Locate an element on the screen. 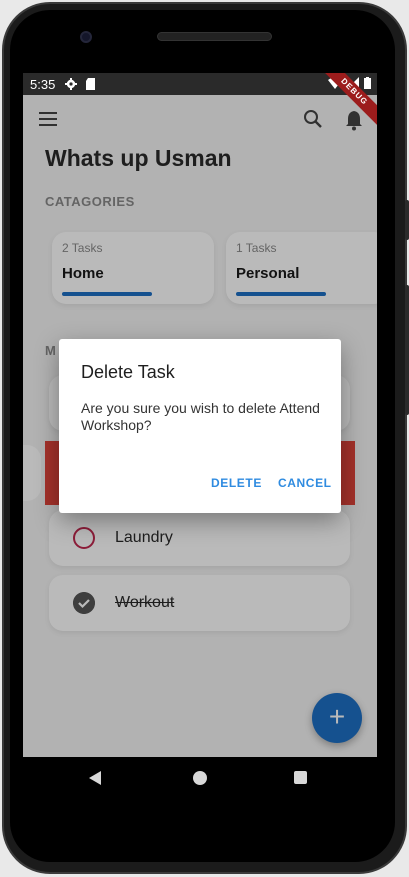  settings-icon is located at coordinates (71, 84).